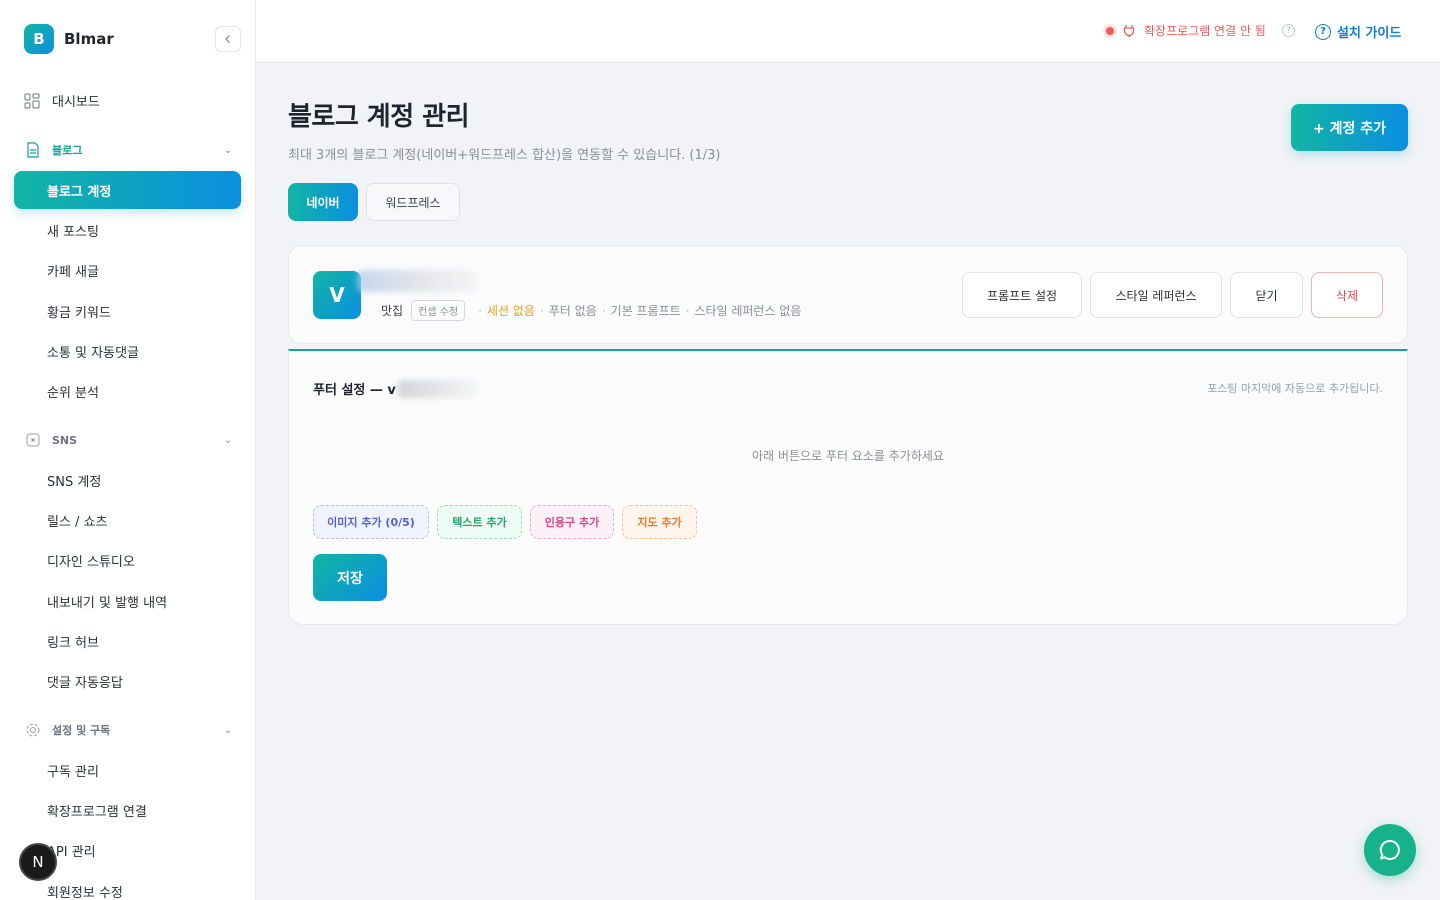 Image resolution: width=1440 pixels, height=900 pixels. I want to click on extension-status: 확장프로그램 연결 안 됨, so click(1186, 30).